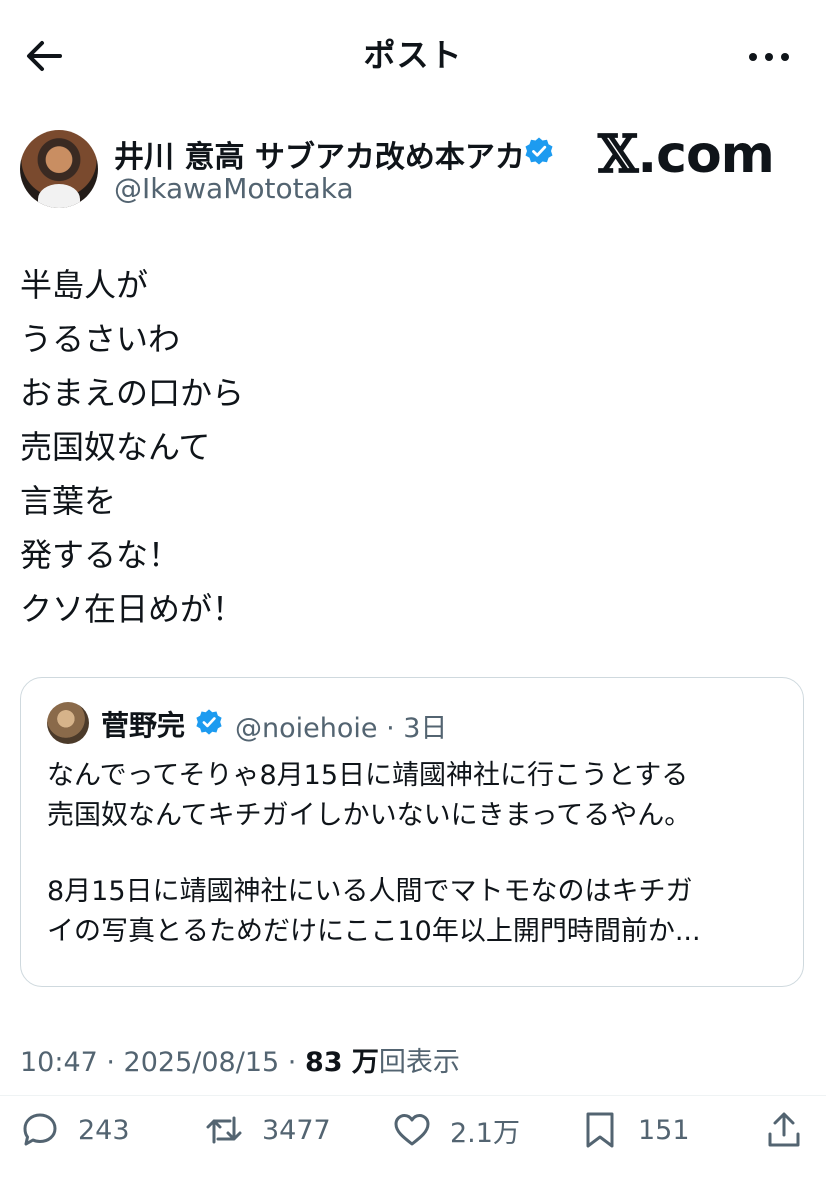 This screenshot has height=1199, width=826. Describe the element at coordinates (100, 339) in the screenshot. I see `post-line: うるさいわ` at that location.